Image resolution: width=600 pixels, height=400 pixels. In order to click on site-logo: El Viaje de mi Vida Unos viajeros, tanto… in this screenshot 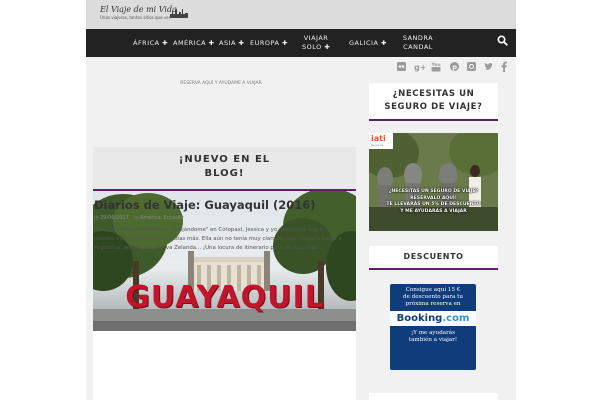, I will do `click(144, 12)`.